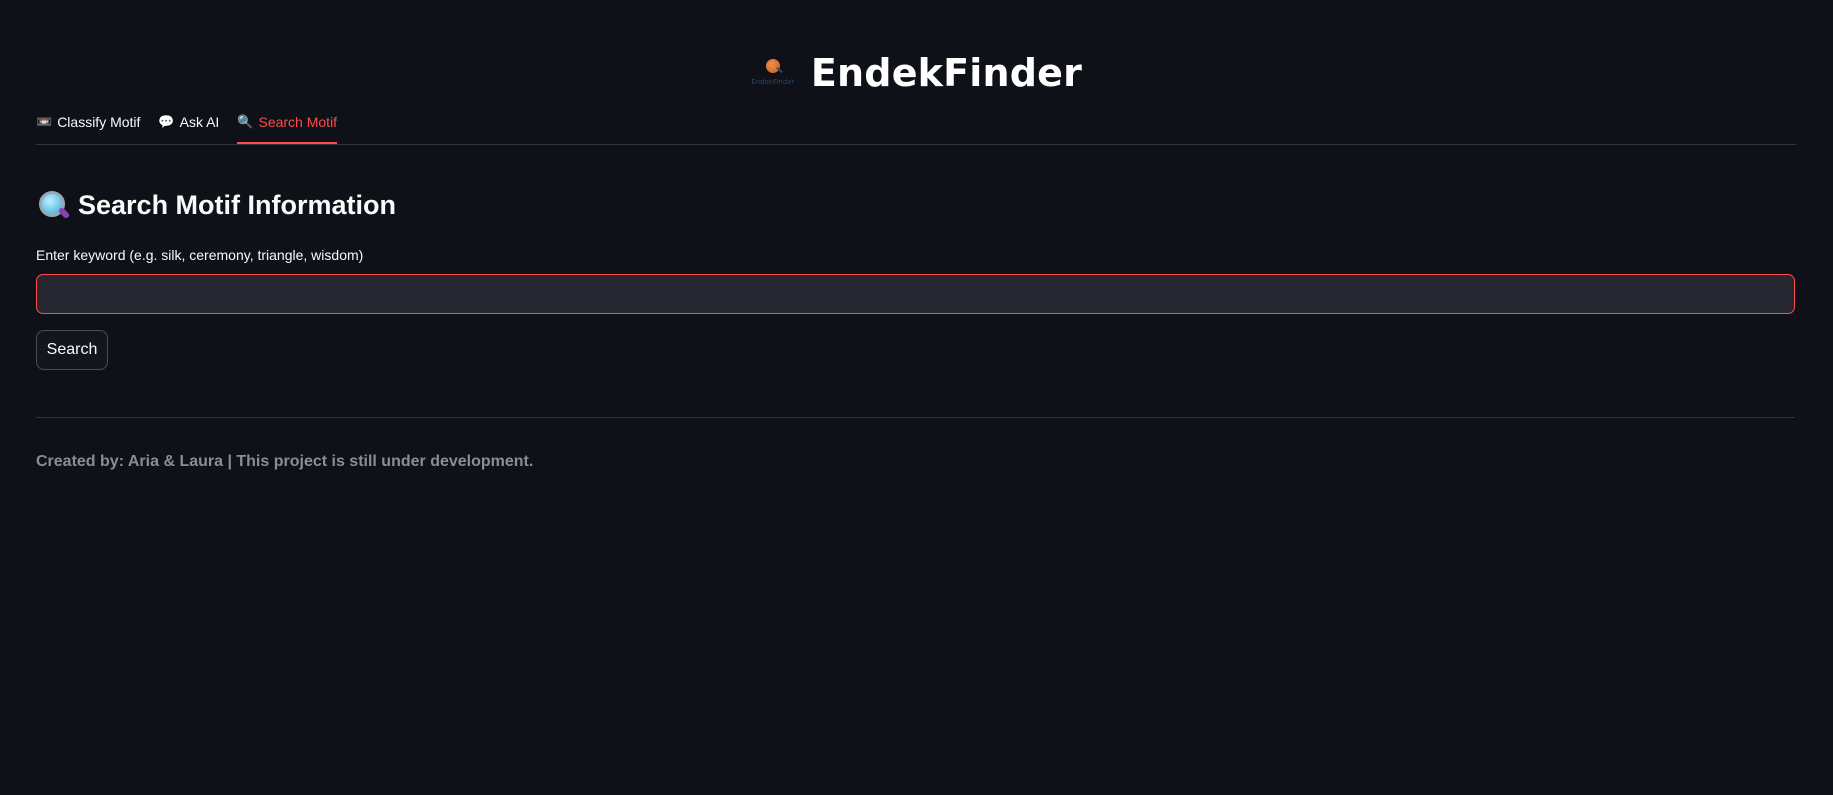 This screenshot has height=795, width=1833. Describe the element at coordinates (779, 70) in the screenshot. I see `logo-magnifier-icon` at that location.